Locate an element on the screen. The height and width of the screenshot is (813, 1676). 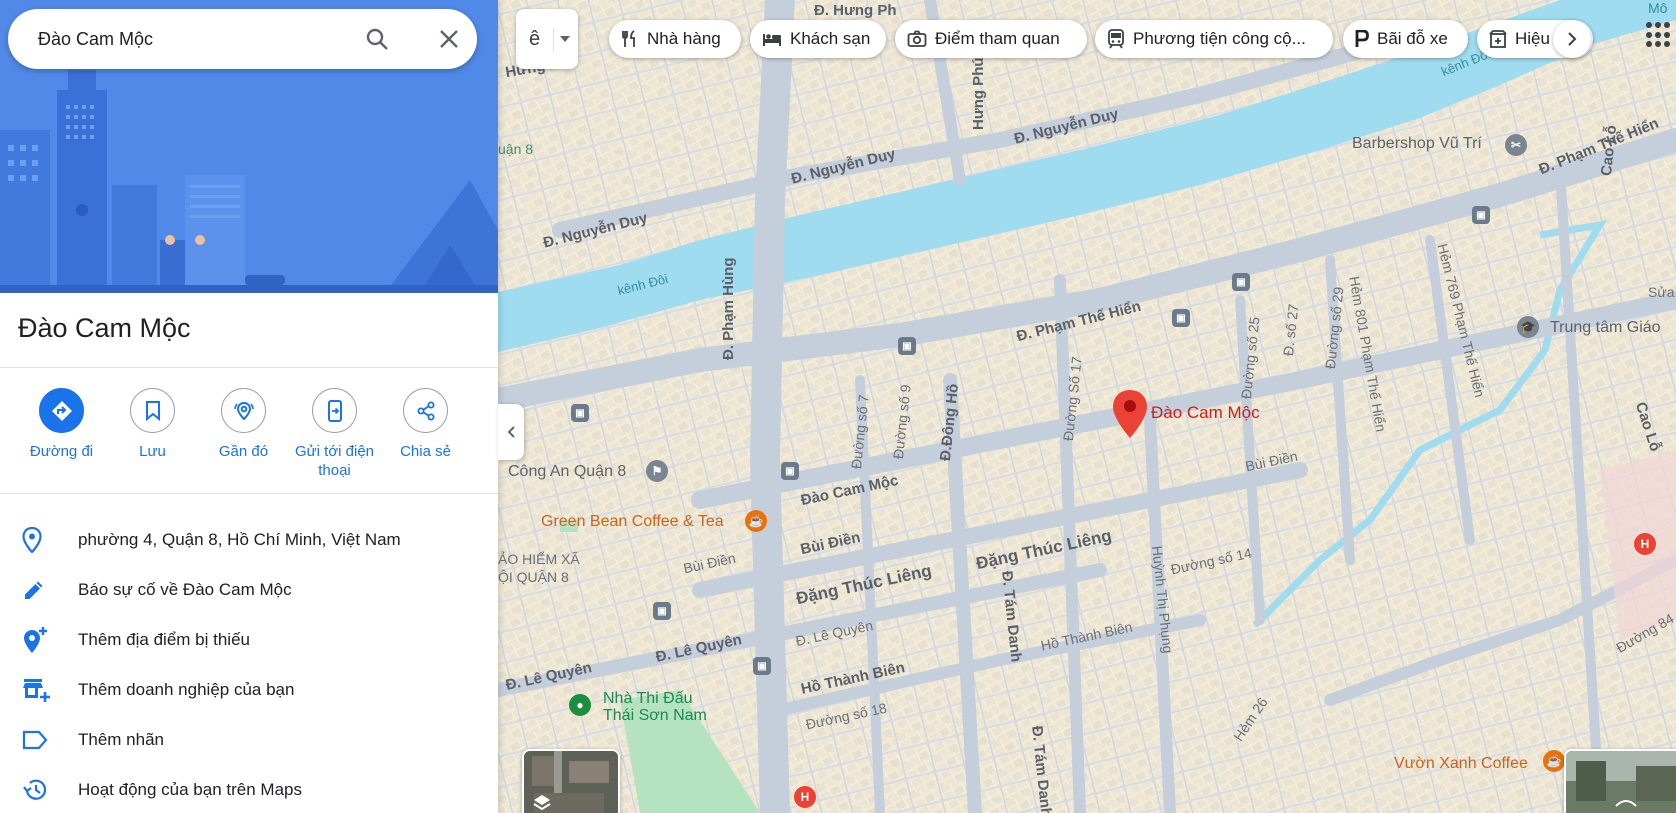
chips-next-button is located at coordinates (1572, 39).